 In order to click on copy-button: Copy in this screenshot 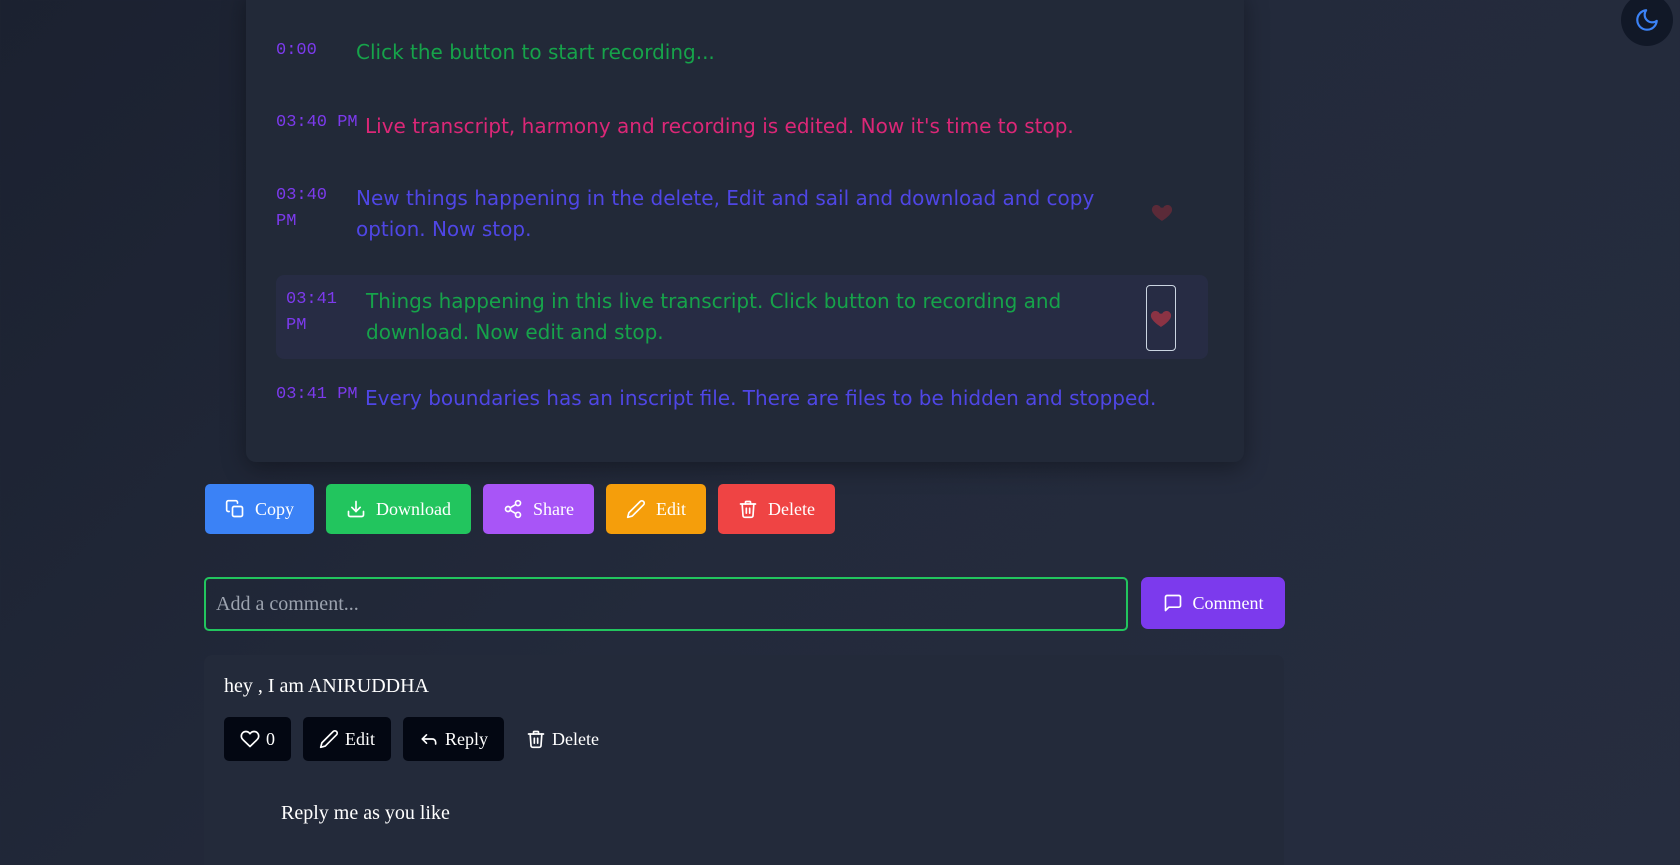, I will do `click(260, 509)`.